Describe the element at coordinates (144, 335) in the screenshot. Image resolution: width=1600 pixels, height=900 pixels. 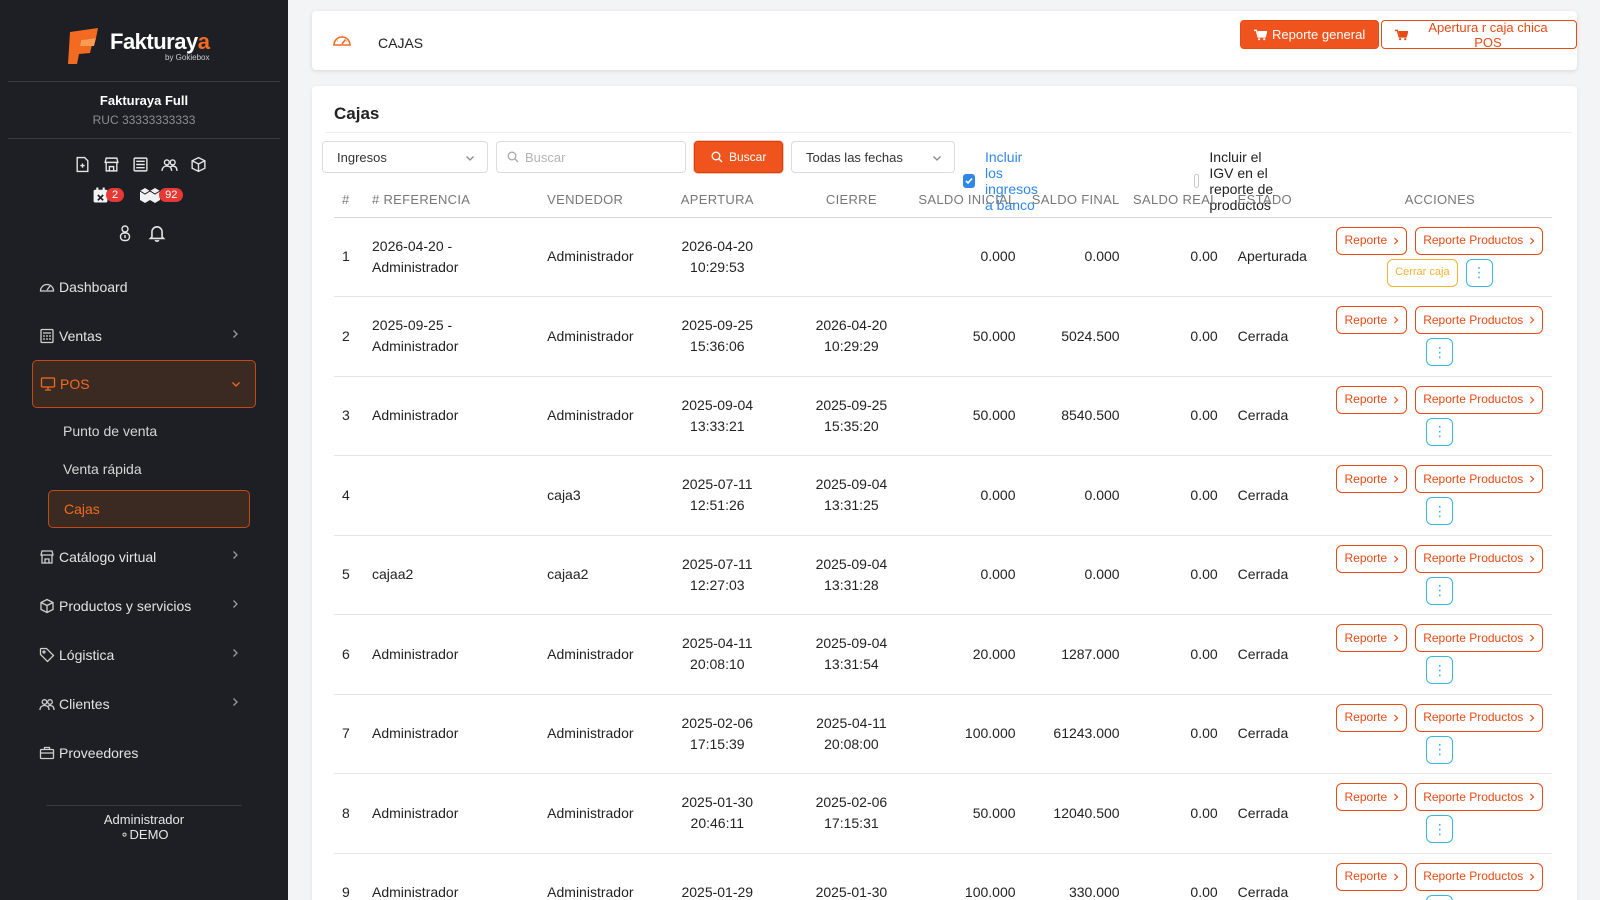
I see `sidebar-item-ventas: Ventas` at that location.